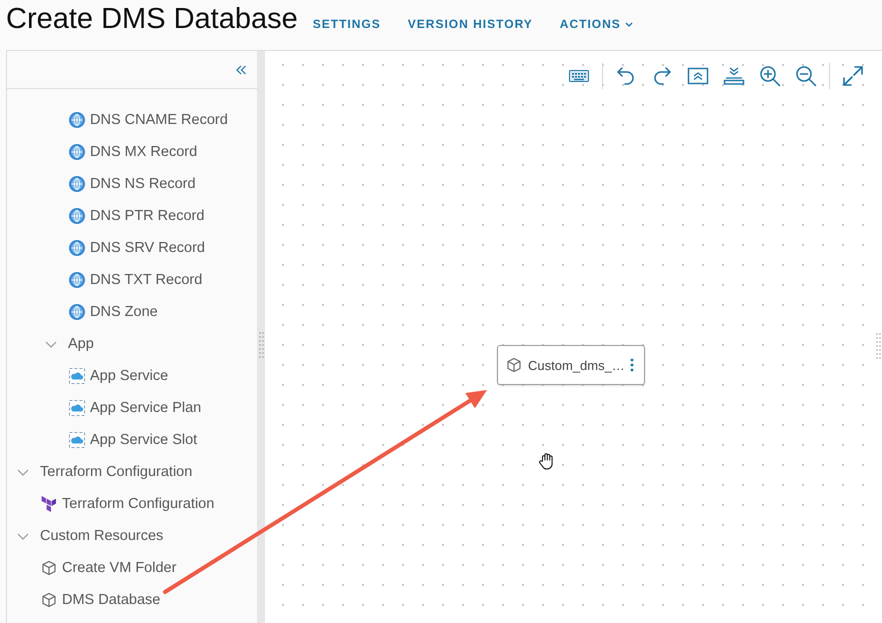 The width and height of the screenshot is (882, 623). I want to click on palette-item: DNS Zone, so click(132, 312).